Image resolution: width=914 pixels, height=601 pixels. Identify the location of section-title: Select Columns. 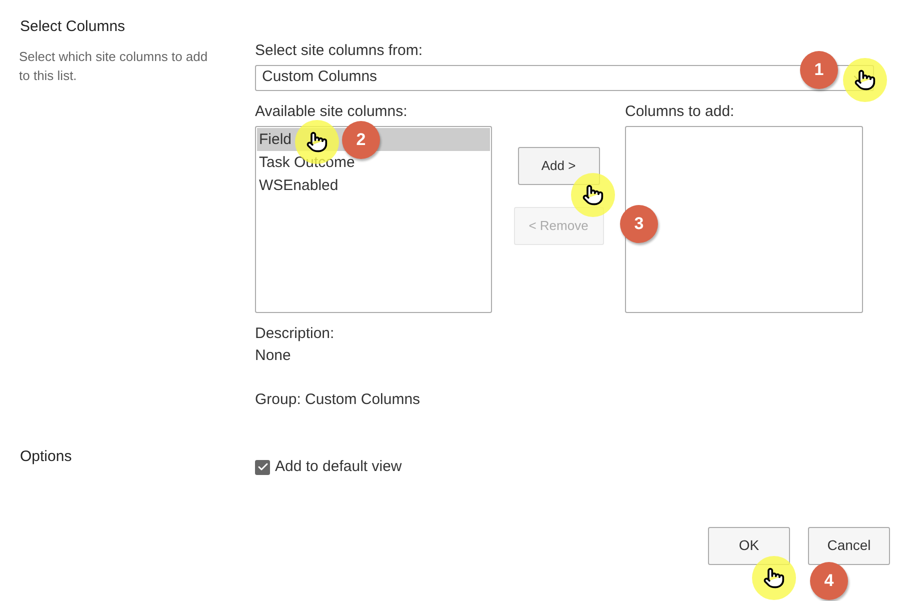
(73, 27).